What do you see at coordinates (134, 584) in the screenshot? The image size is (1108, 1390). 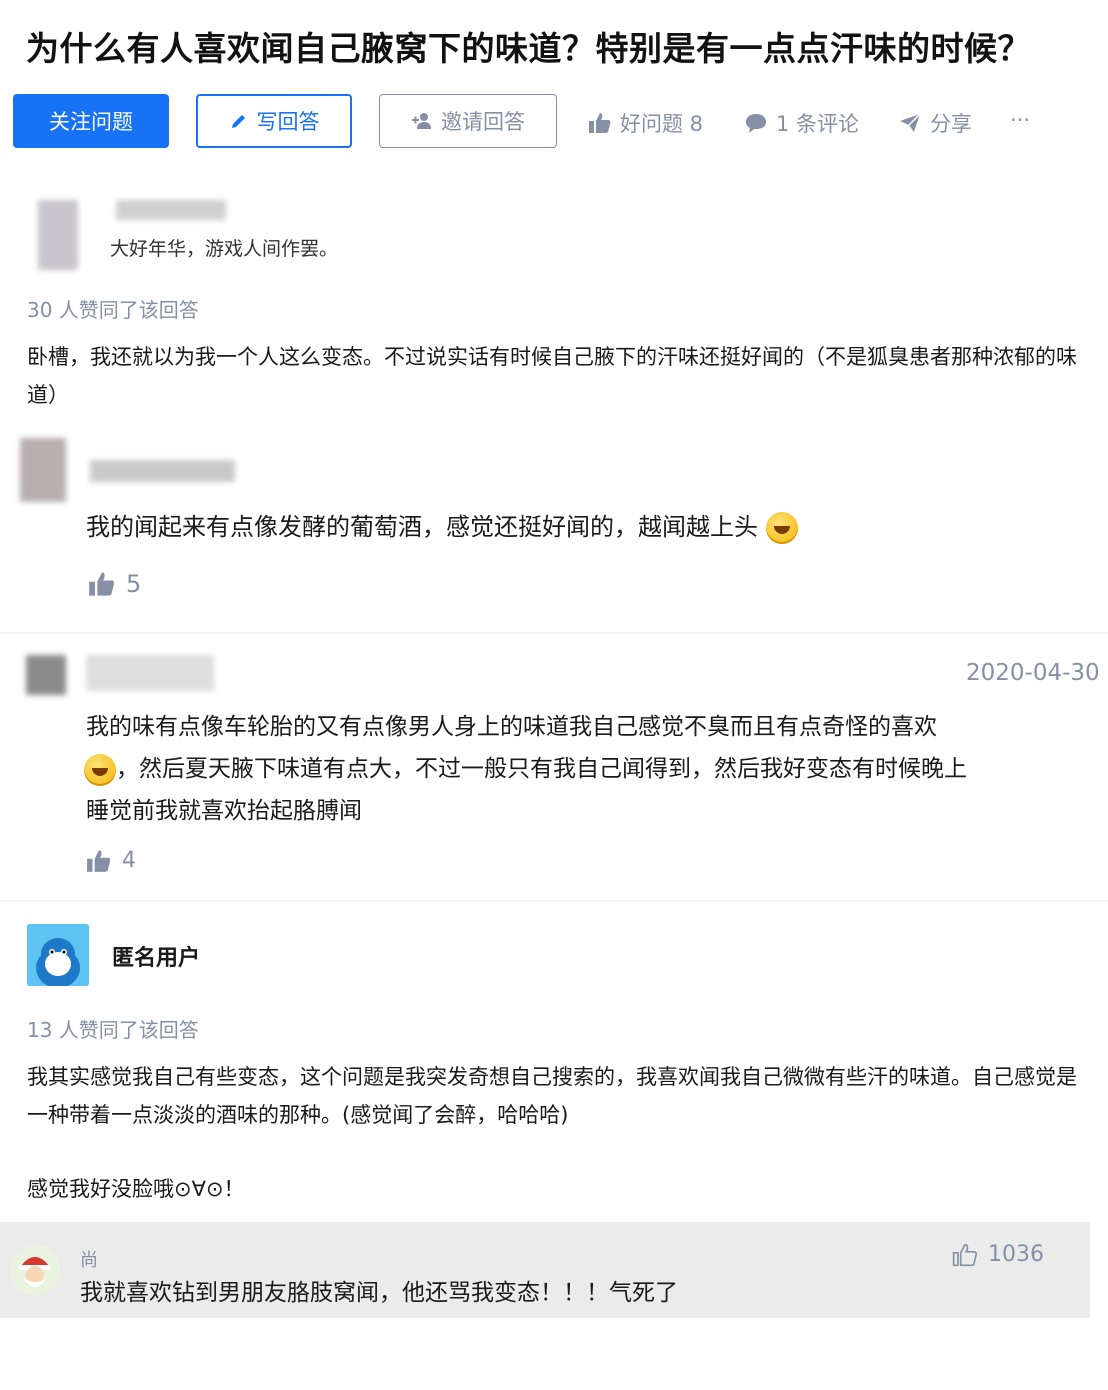 I see `comment-like-count: 5` at bounding box center [134, 584].